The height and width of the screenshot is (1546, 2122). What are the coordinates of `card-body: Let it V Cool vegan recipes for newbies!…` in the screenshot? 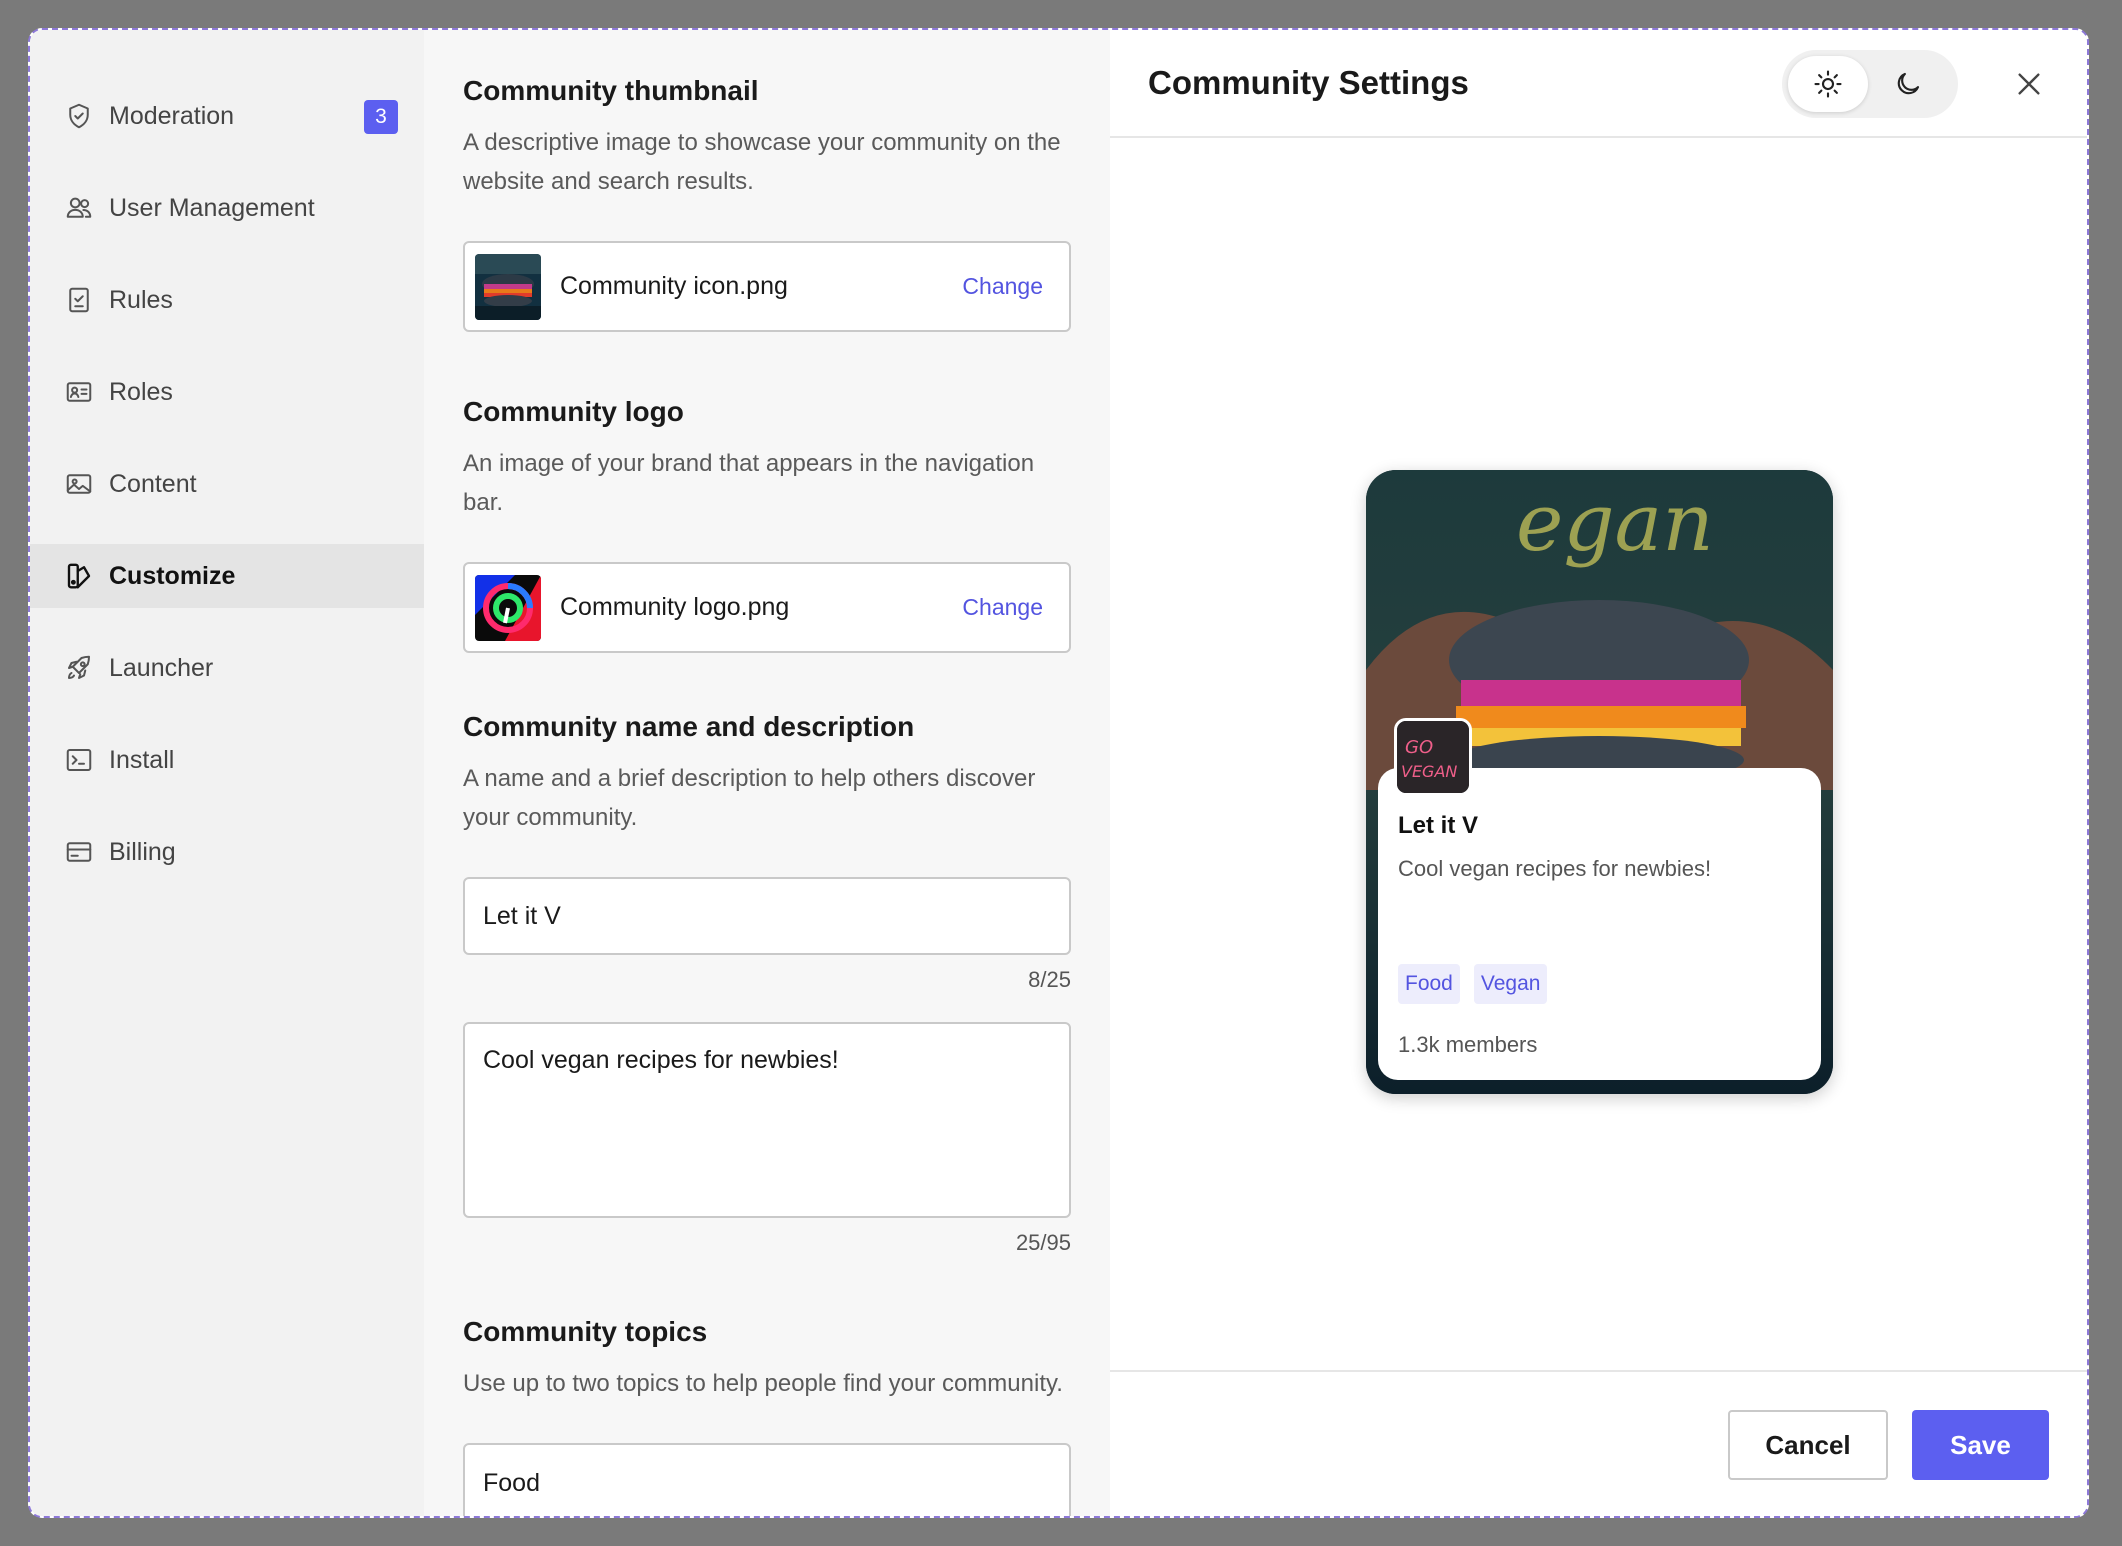 It's located at (1599, 924).